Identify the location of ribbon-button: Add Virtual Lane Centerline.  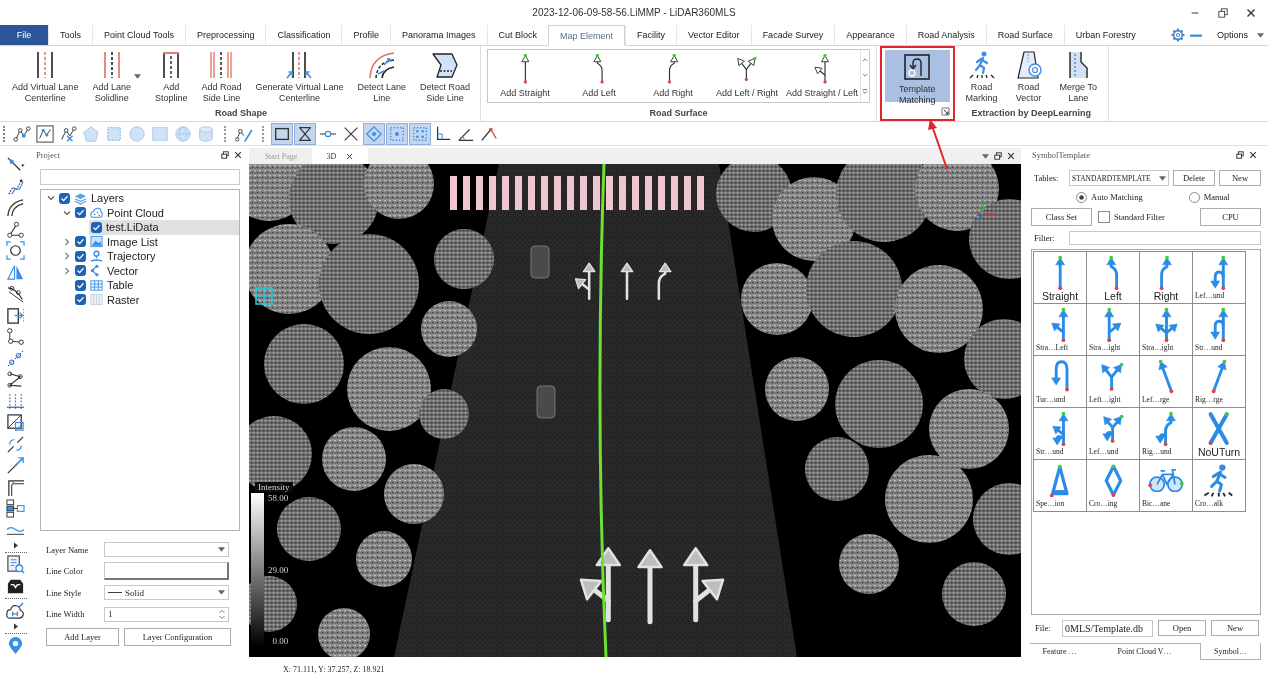
(45, 76).